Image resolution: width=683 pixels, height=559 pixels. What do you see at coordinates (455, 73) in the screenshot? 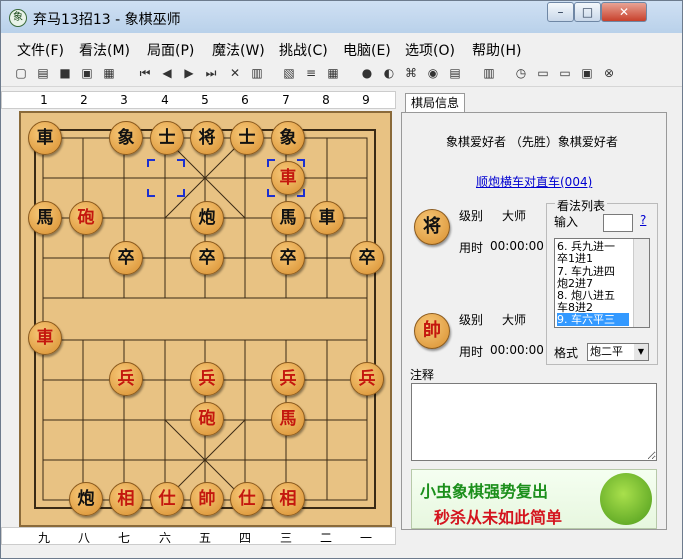
I see `document-icon: ▤` at bounding box center [455, 73].